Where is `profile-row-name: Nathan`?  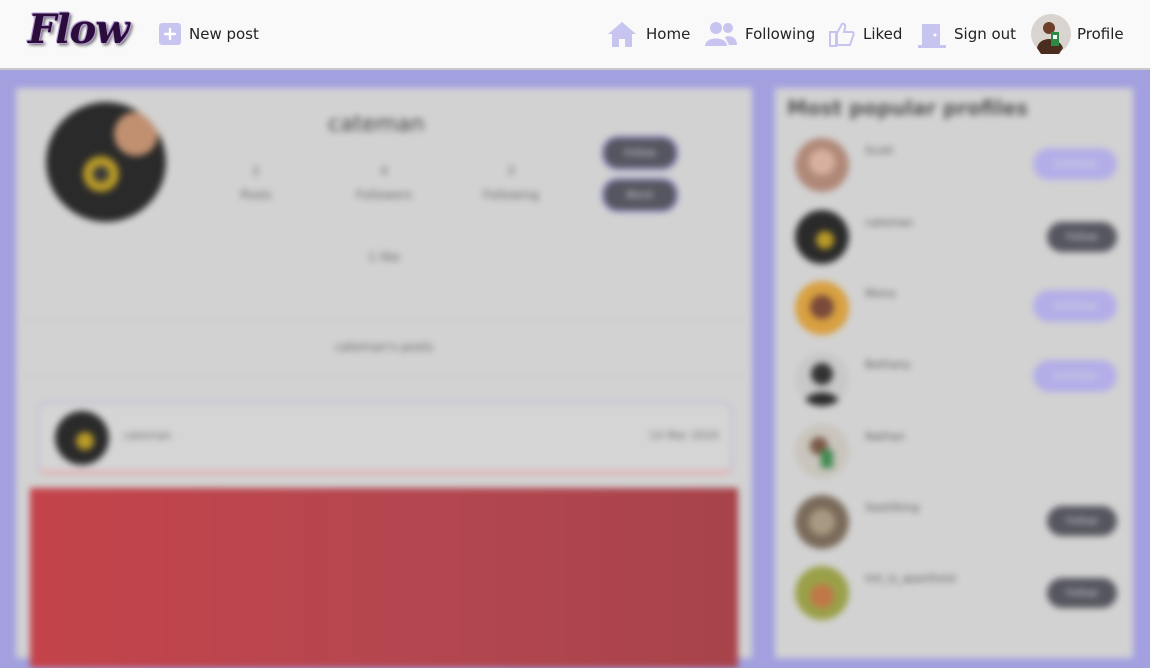
profile-row-name: Nathan is located at coordinates (885, 436).